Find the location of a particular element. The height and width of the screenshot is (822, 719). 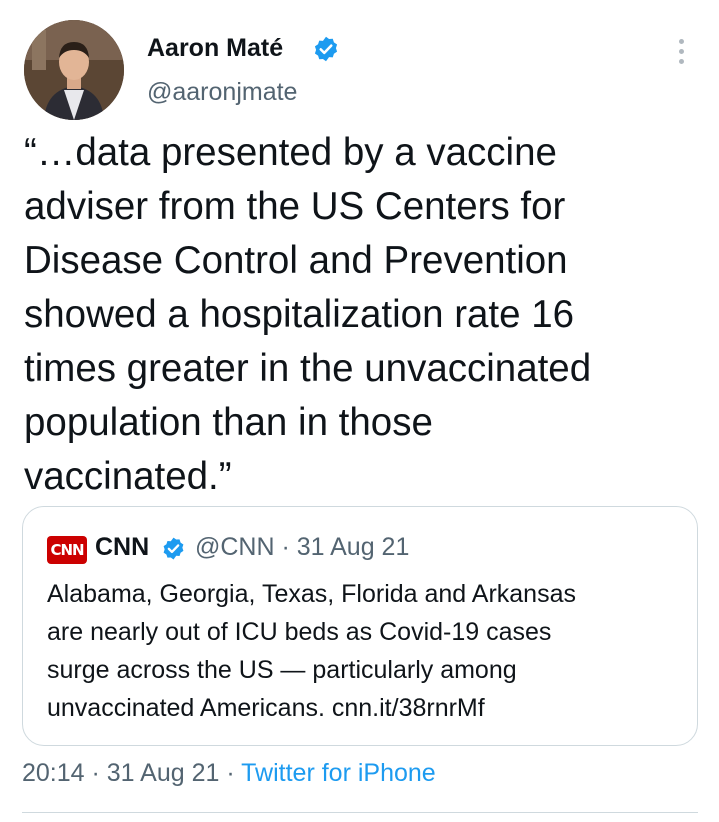

tweet-text-line: population than in those is located at coordinates (228, 422).